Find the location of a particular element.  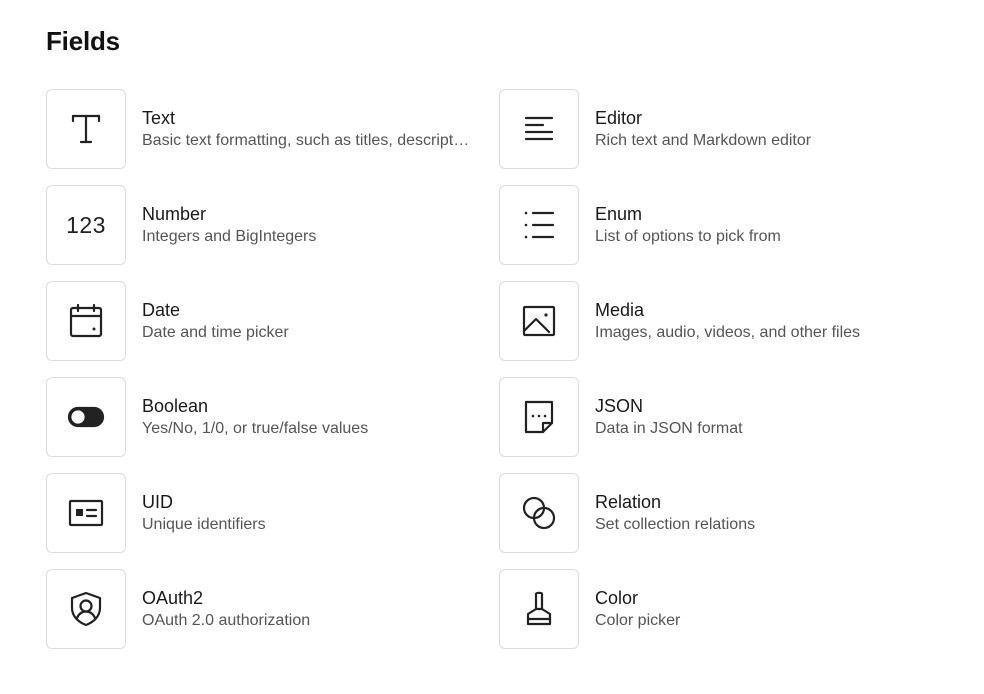

field-type-date: Date Date and time picker is located at coordinates (266, 321).